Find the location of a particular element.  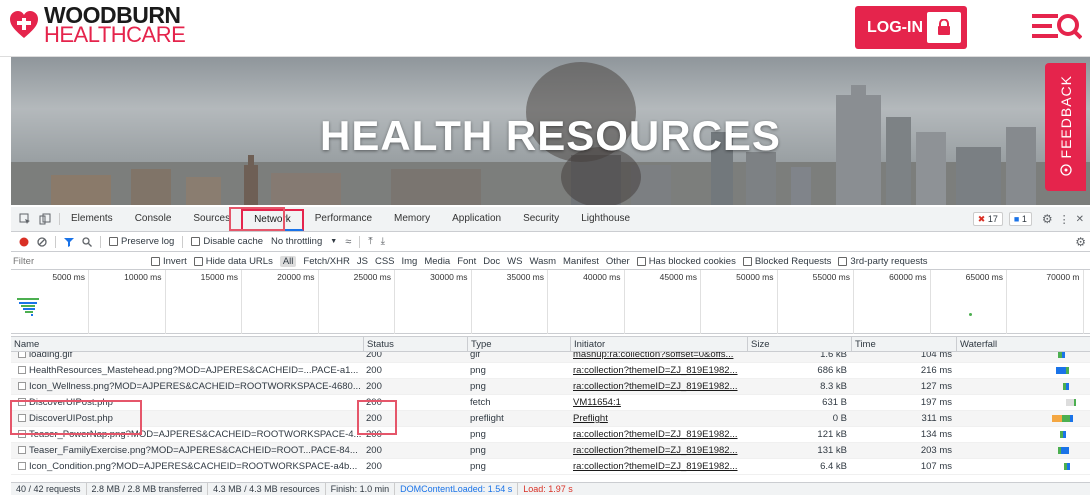

tab-application: Application is located at coordinates (476, 219).